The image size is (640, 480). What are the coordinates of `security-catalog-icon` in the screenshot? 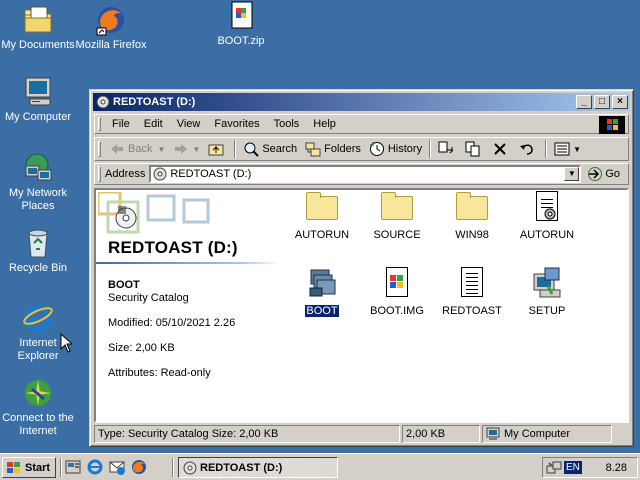 It's located at (322, 283).